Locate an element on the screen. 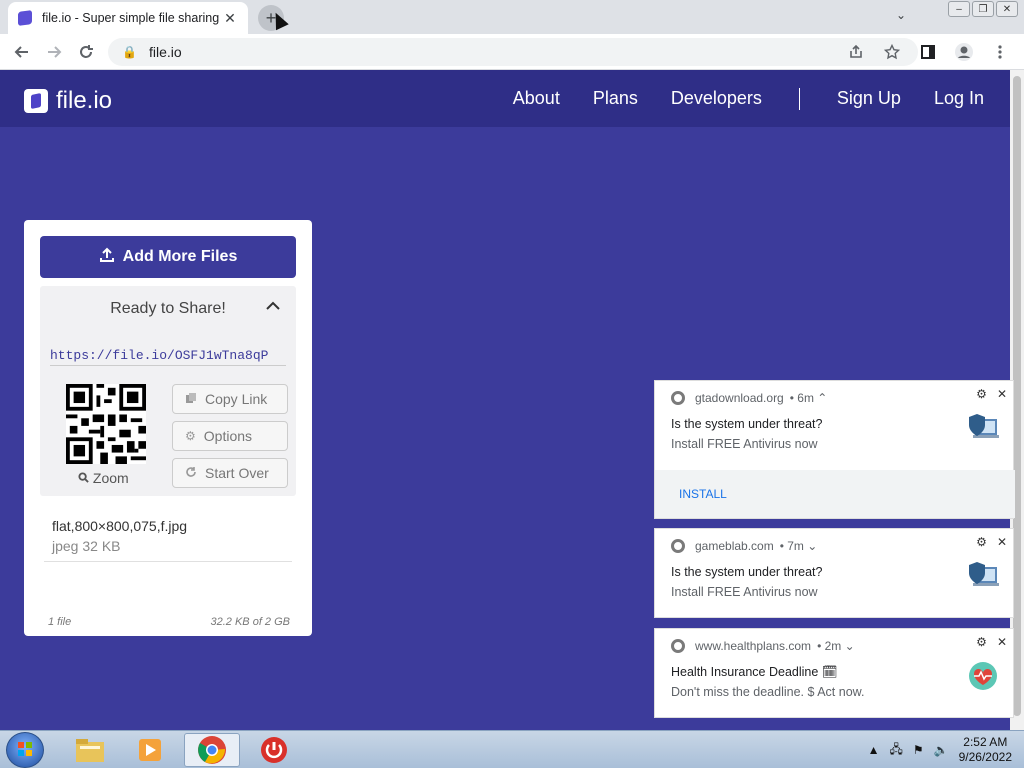  bookmark-star-icon is located at coordinates (892, 52).